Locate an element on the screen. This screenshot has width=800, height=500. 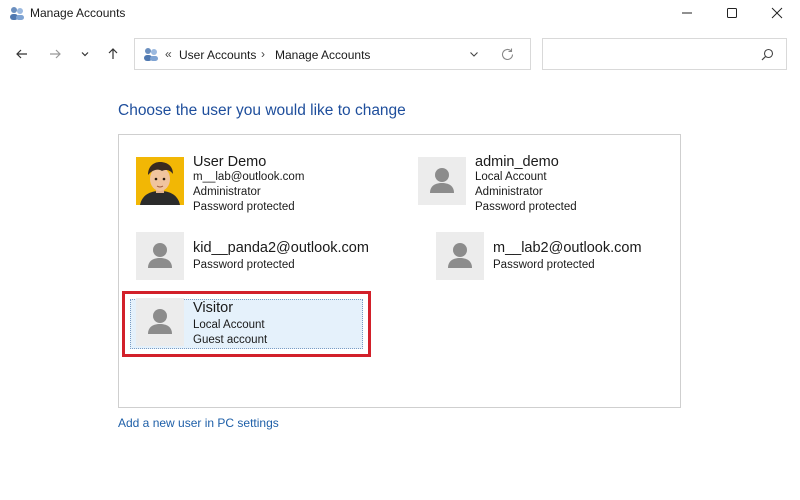
minimize-icon is located at coordinates (687, 13).